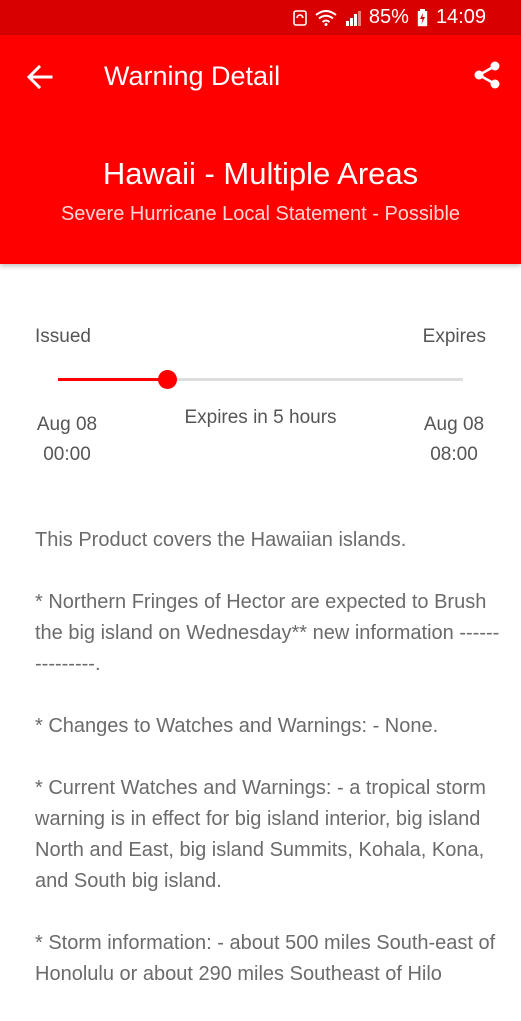 Image resolution: width=521 pixels, height=1021 pixels. Describe the element at coordinates (422, 17) in the screenshot. I see `battery-charging-icon` at that location.